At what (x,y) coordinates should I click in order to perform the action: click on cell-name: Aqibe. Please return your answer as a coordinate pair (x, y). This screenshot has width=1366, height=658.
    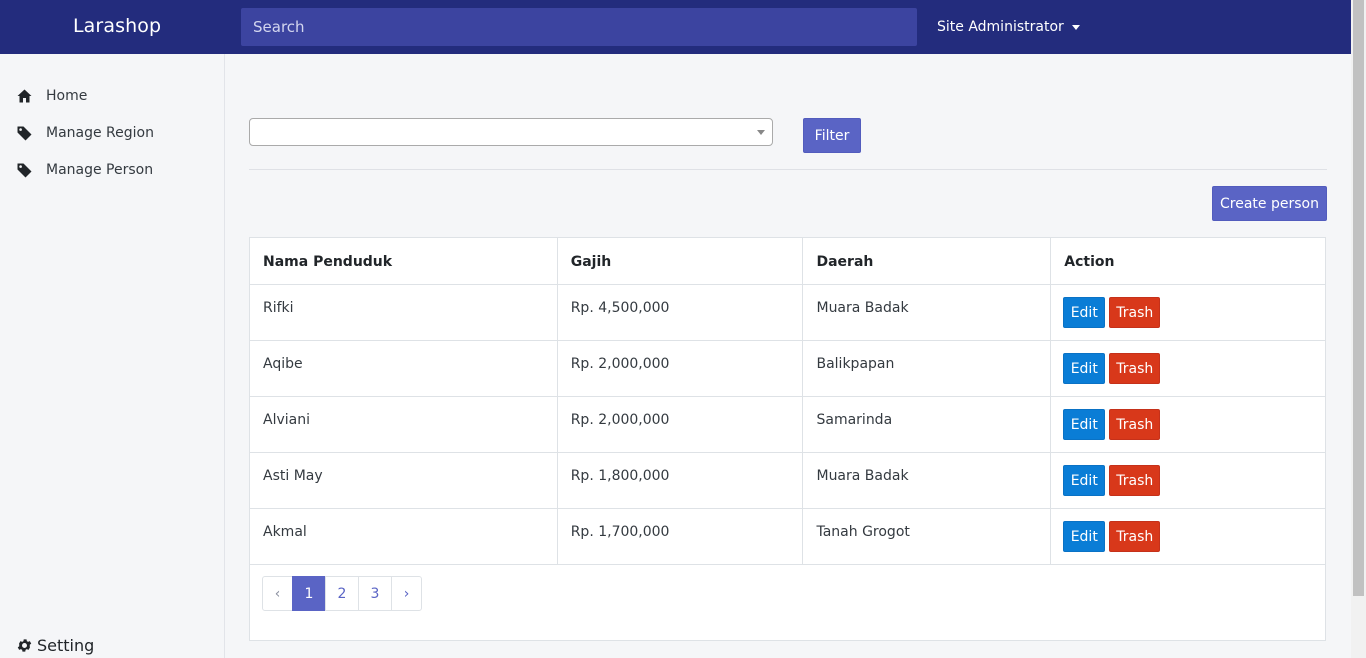
    Looking at the image, I should click on (403, 368).